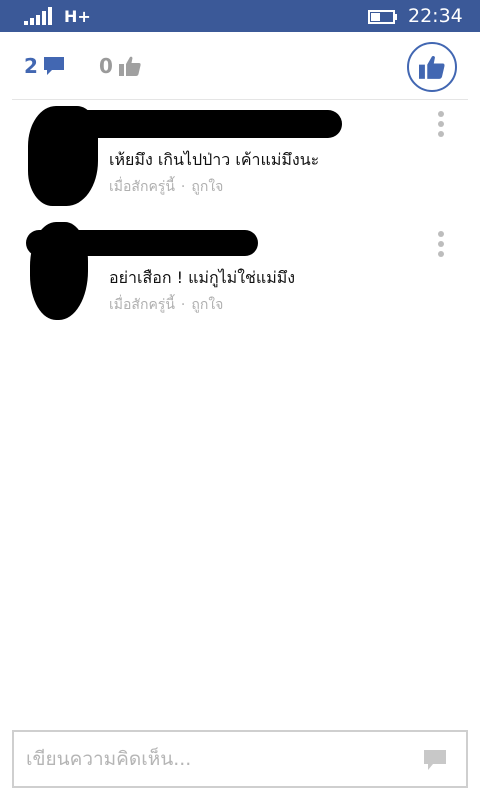 The image size is (480, 800). What do you see at coordinates (240, 16) in the screenshot?
I see `status-bar: H+ 22:34` at bounding box center [240, 16].